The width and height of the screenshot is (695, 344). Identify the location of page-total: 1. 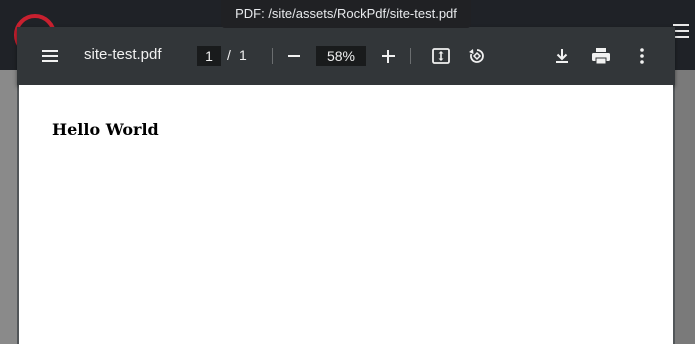
(243, 55).